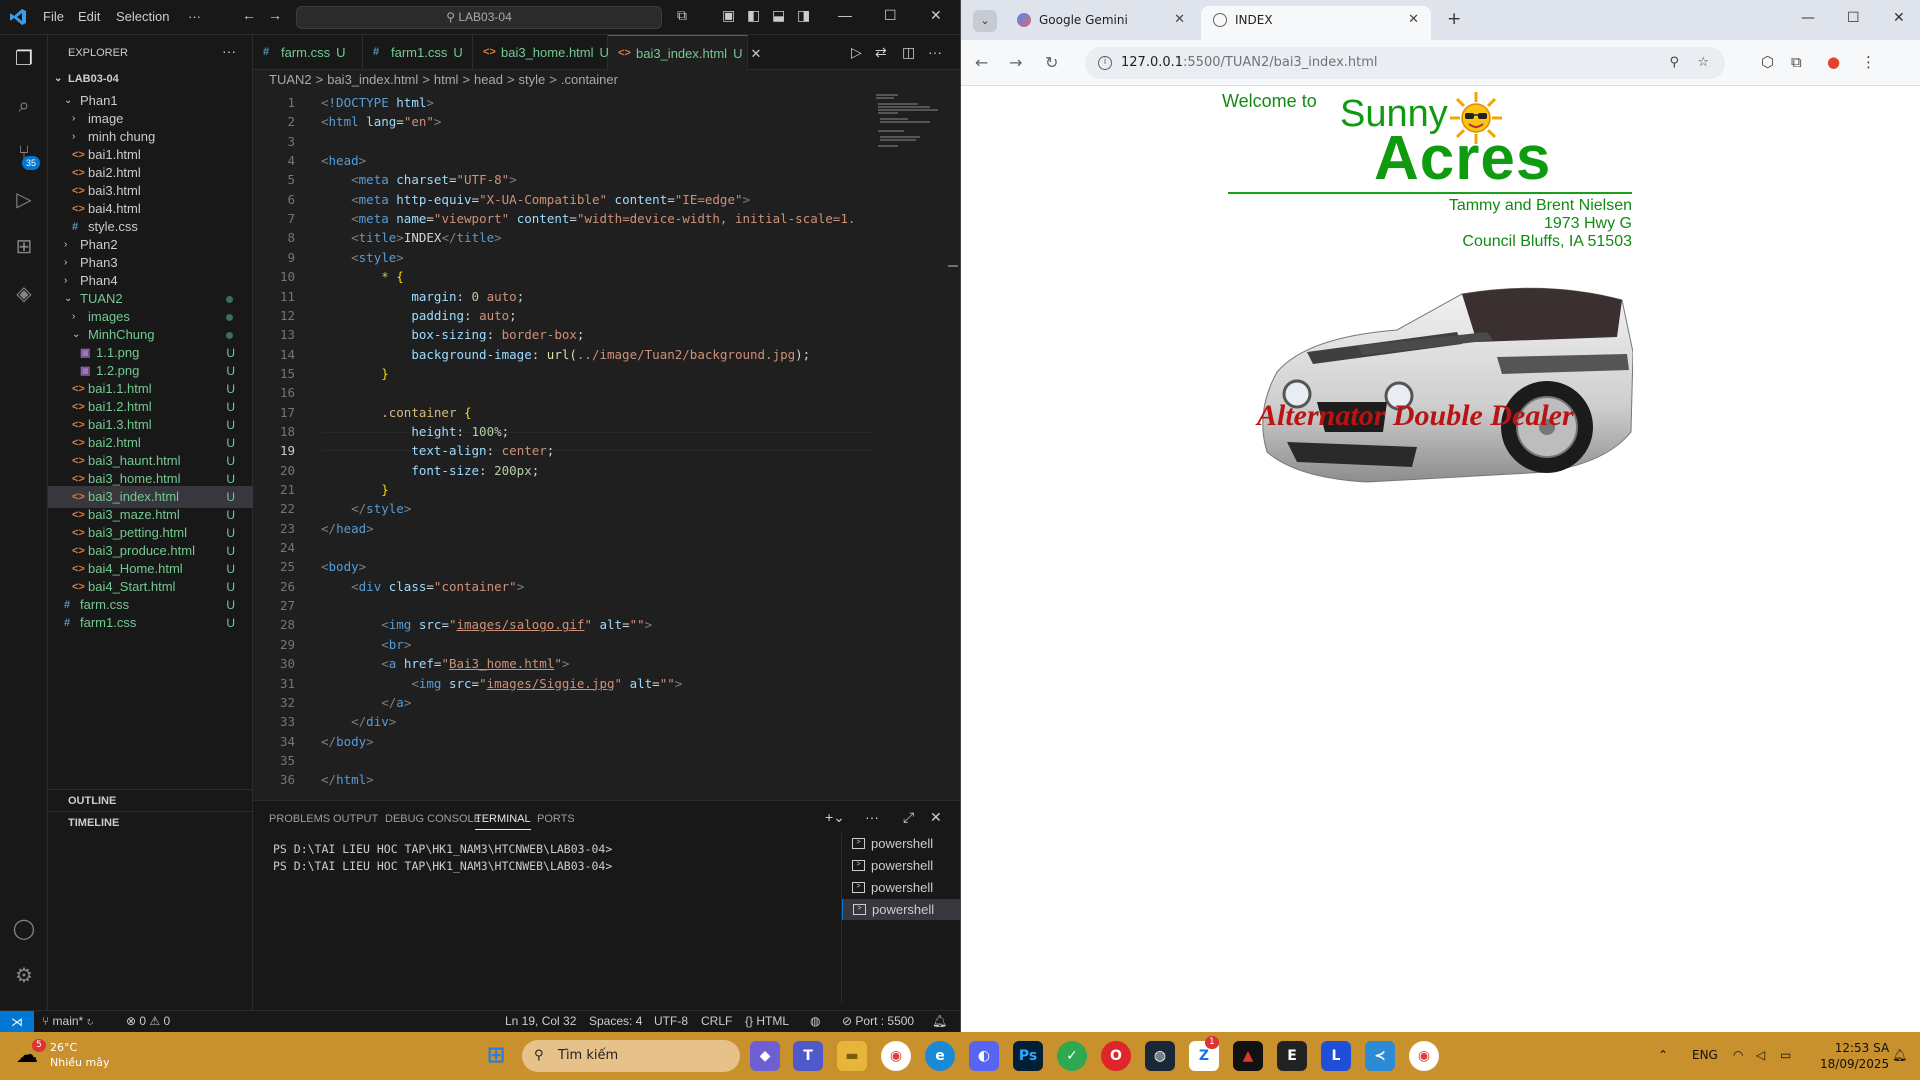 The width and height of the screenshot is (1920, 1080). Describe the element at coordinates (912, 122) in the screenshot. I see `minimap` at that location.